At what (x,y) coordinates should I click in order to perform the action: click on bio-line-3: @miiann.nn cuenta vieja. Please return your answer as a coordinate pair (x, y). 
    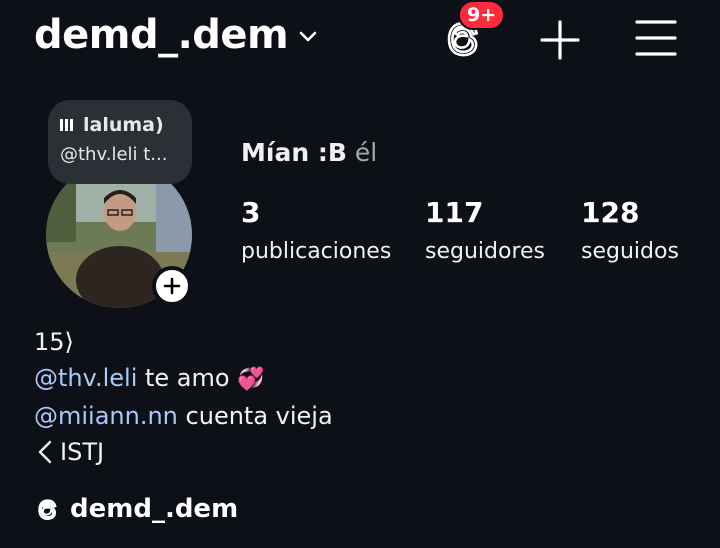
    Looking at the image, I should click on (183, 416).